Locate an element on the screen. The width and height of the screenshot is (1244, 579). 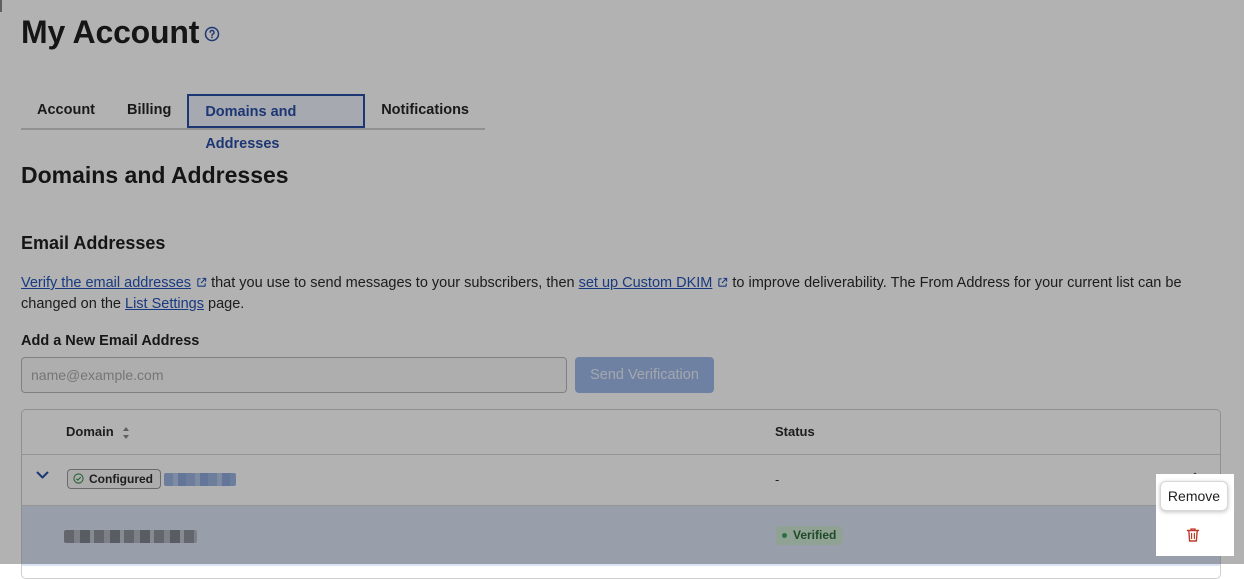
trash-icon is located at coordinates (1193, 535).